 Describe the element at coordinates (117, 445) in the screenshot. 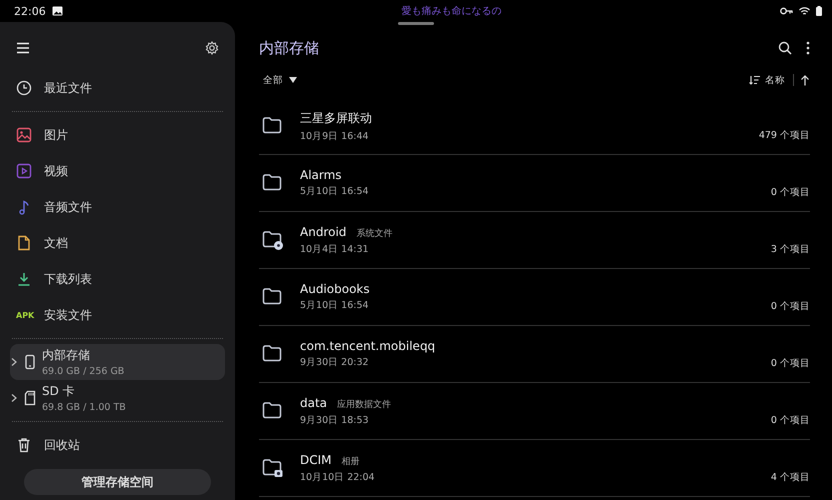

I see `sidebar-item: 回收站` at that location.